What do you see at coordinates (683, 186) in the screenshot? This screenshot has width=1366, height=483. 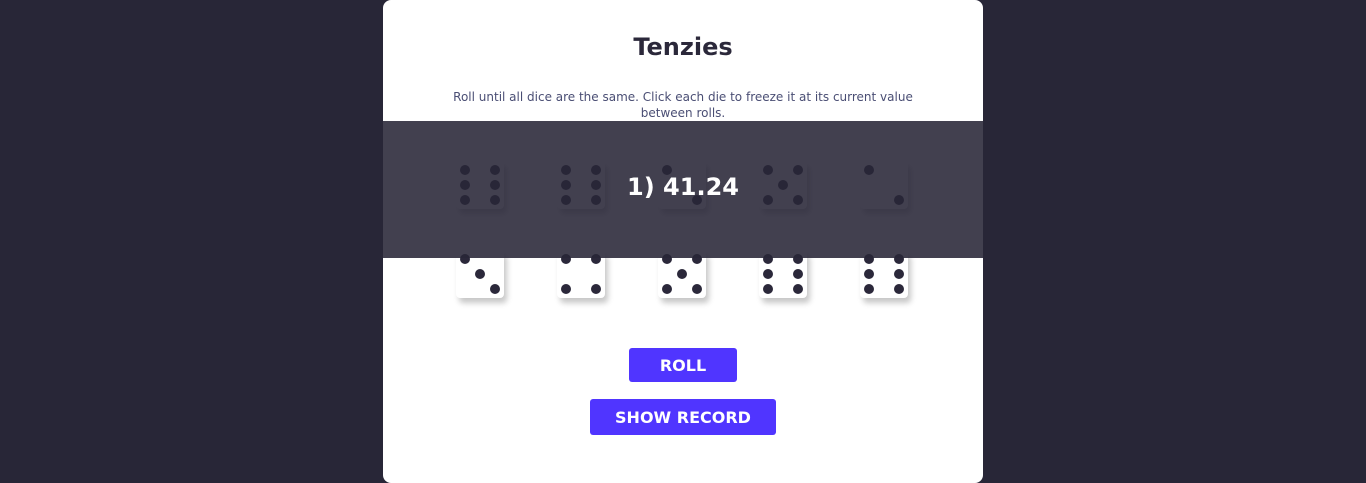 I see `record-entry: 1) 41.24` at bounding box center [683, 186].